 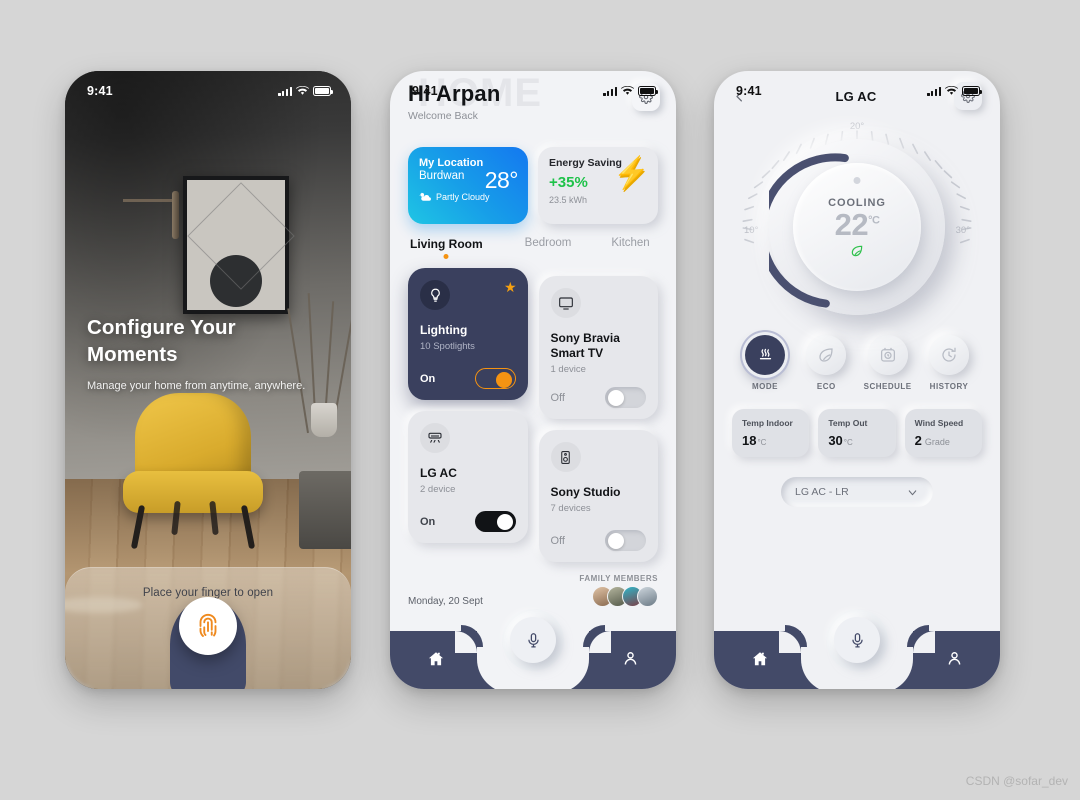 I want to click on partly-cloudy-icon, so click(x=425, y=196).